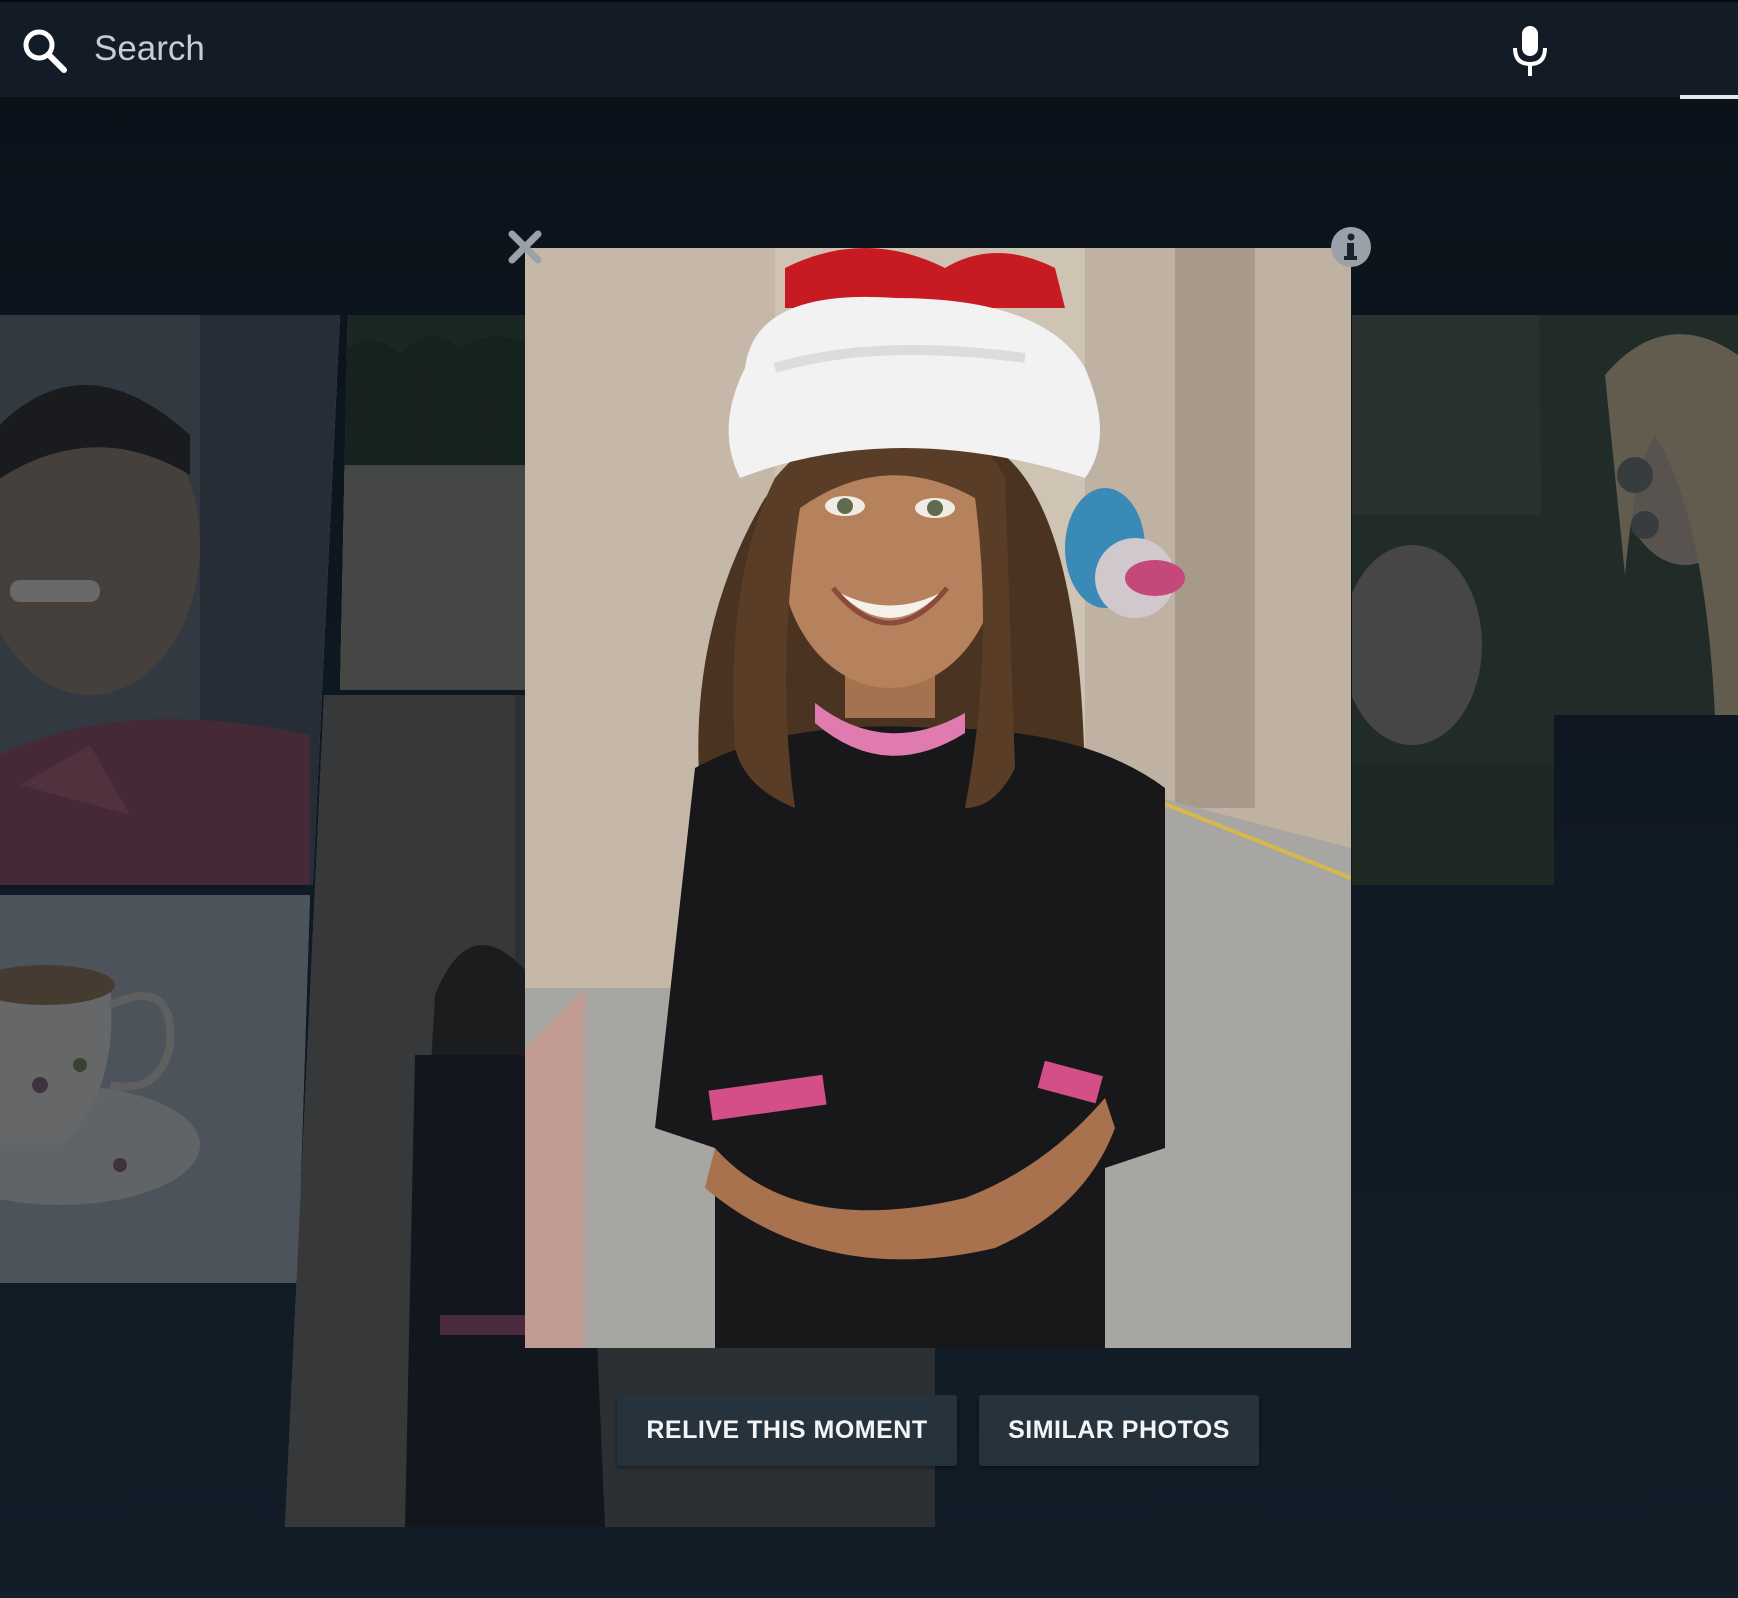 The image size is (1738, 1598). I want to click on background-photo-lamb, so click(1453, 600).